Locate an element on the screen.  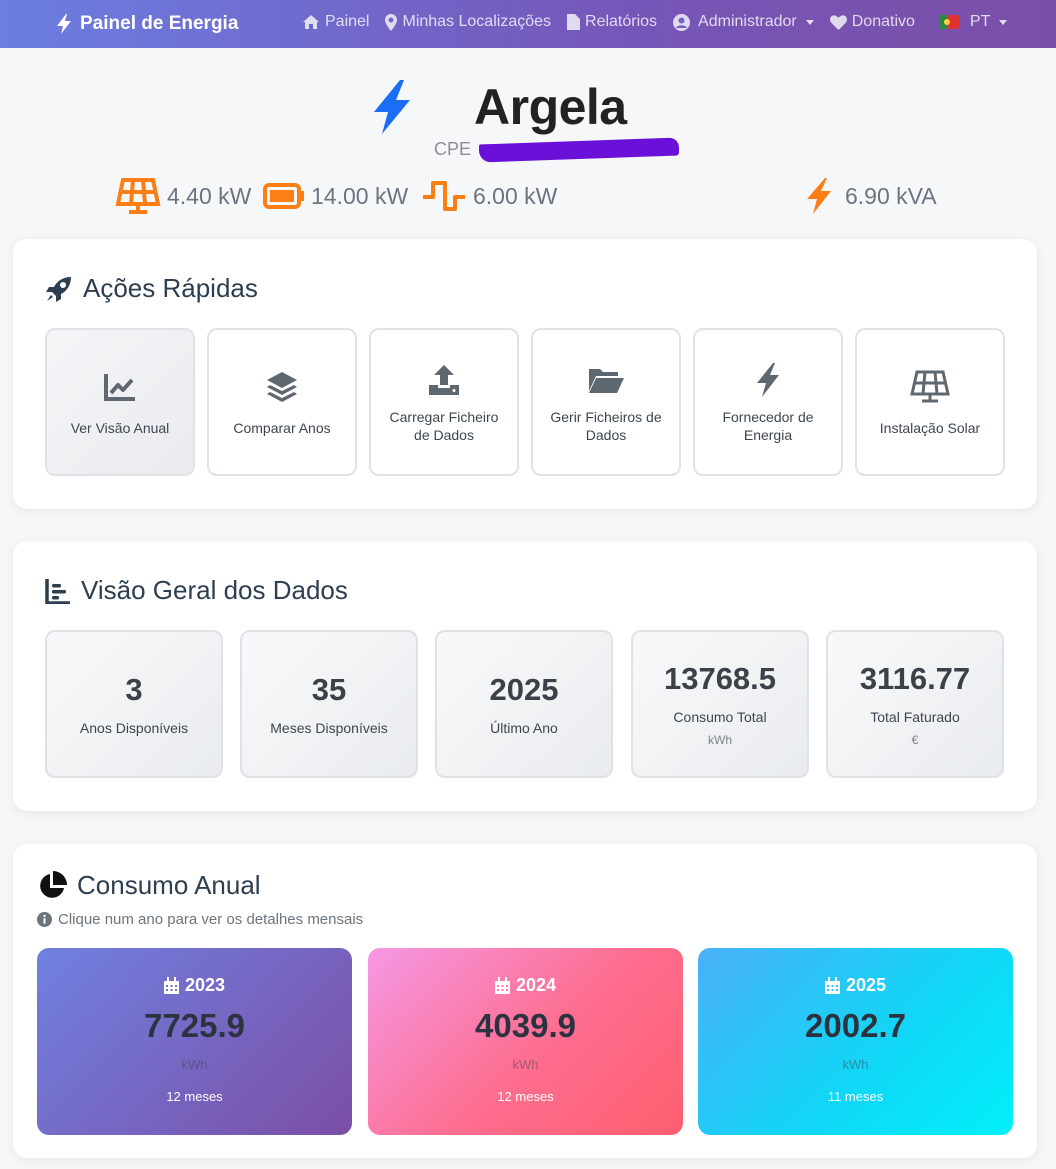
stat-unit: kWh is located at coordinates (720, 740).